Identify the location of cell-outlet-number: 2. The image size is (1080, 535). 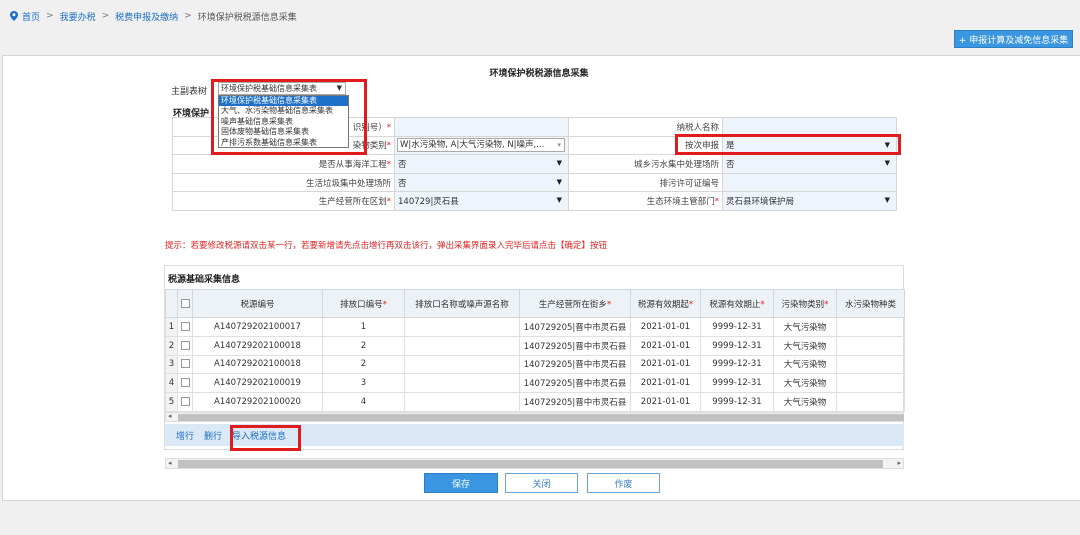
(363, 345).